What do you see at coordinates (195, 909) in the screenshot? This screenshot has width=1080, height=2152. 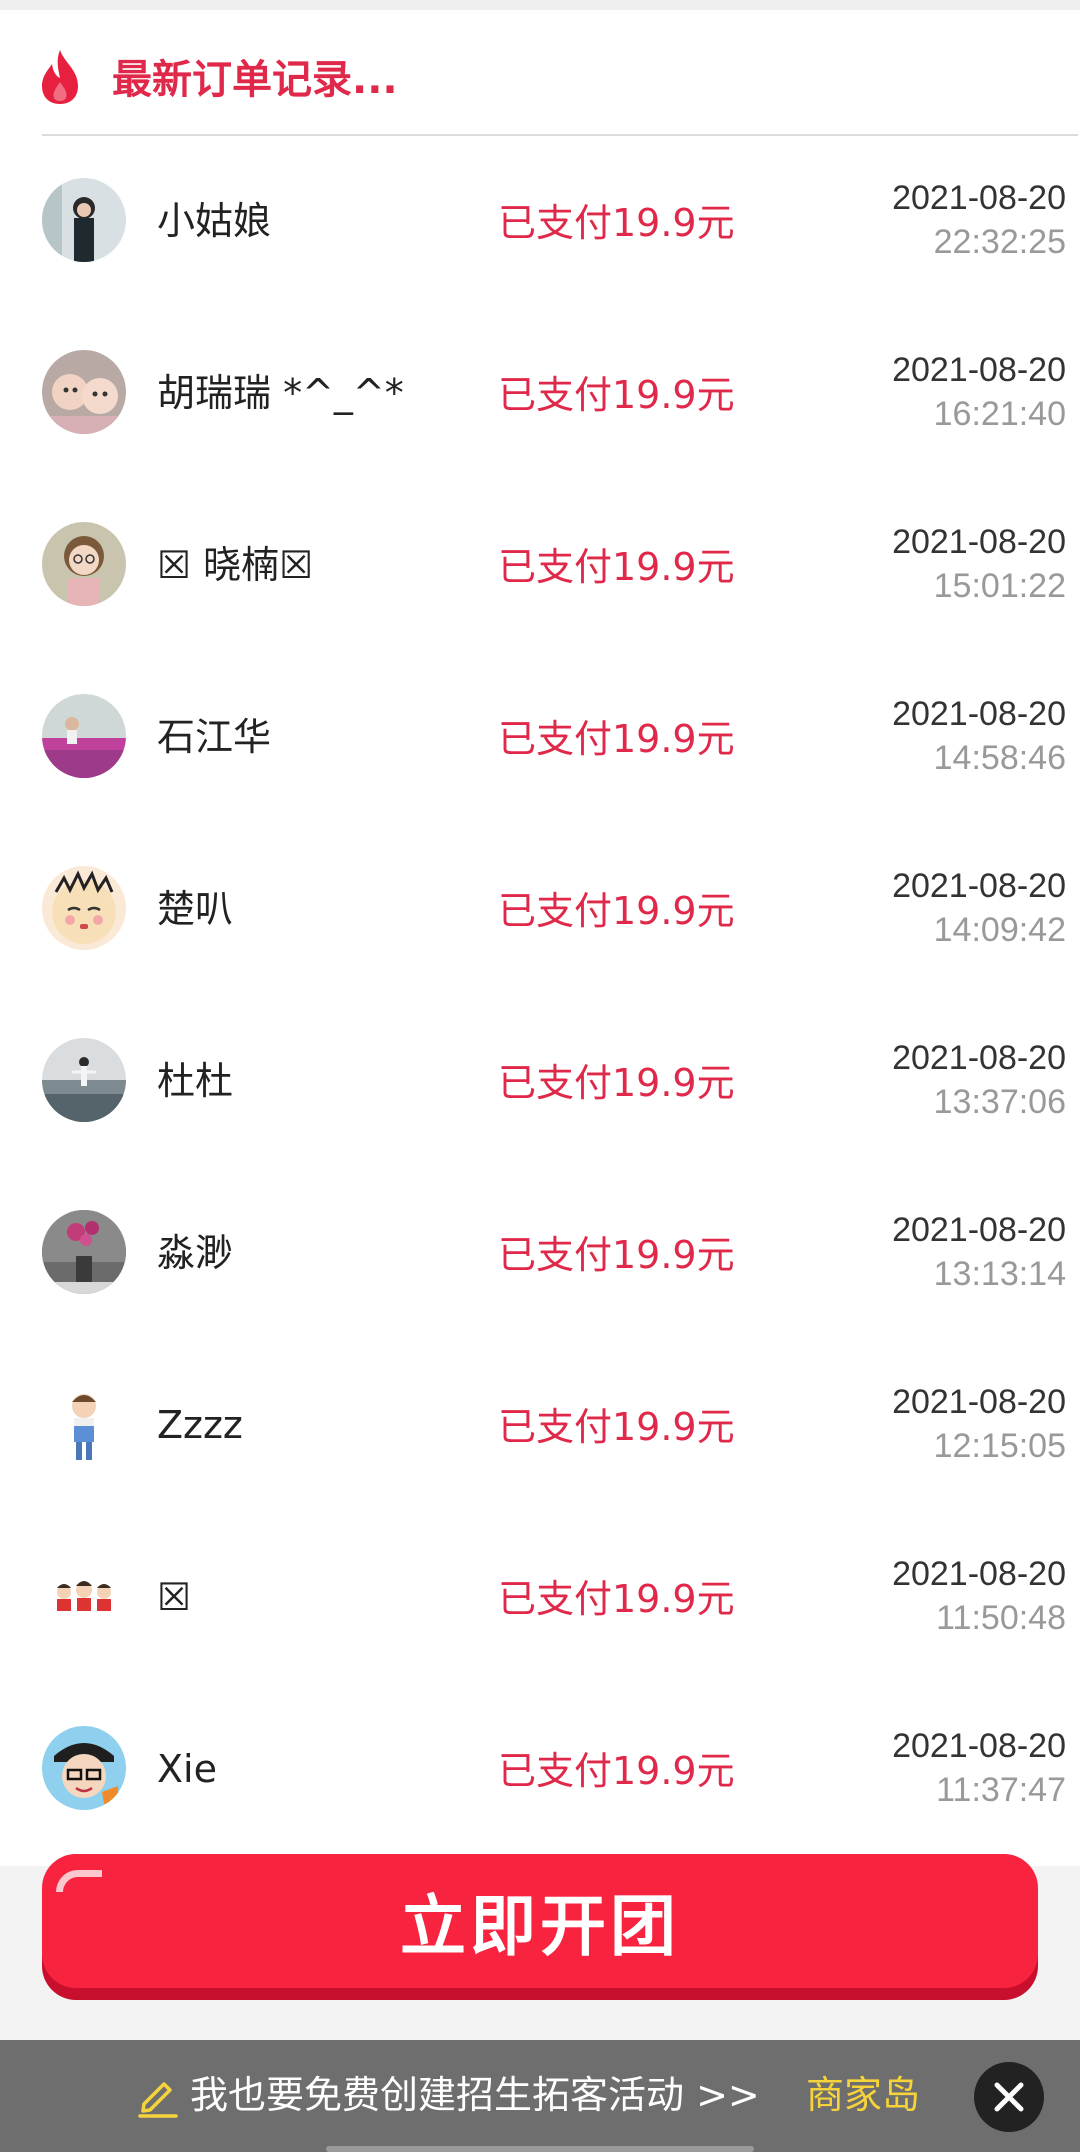 I see `customer-name: 楚叭` at bounding box center [195, 909].